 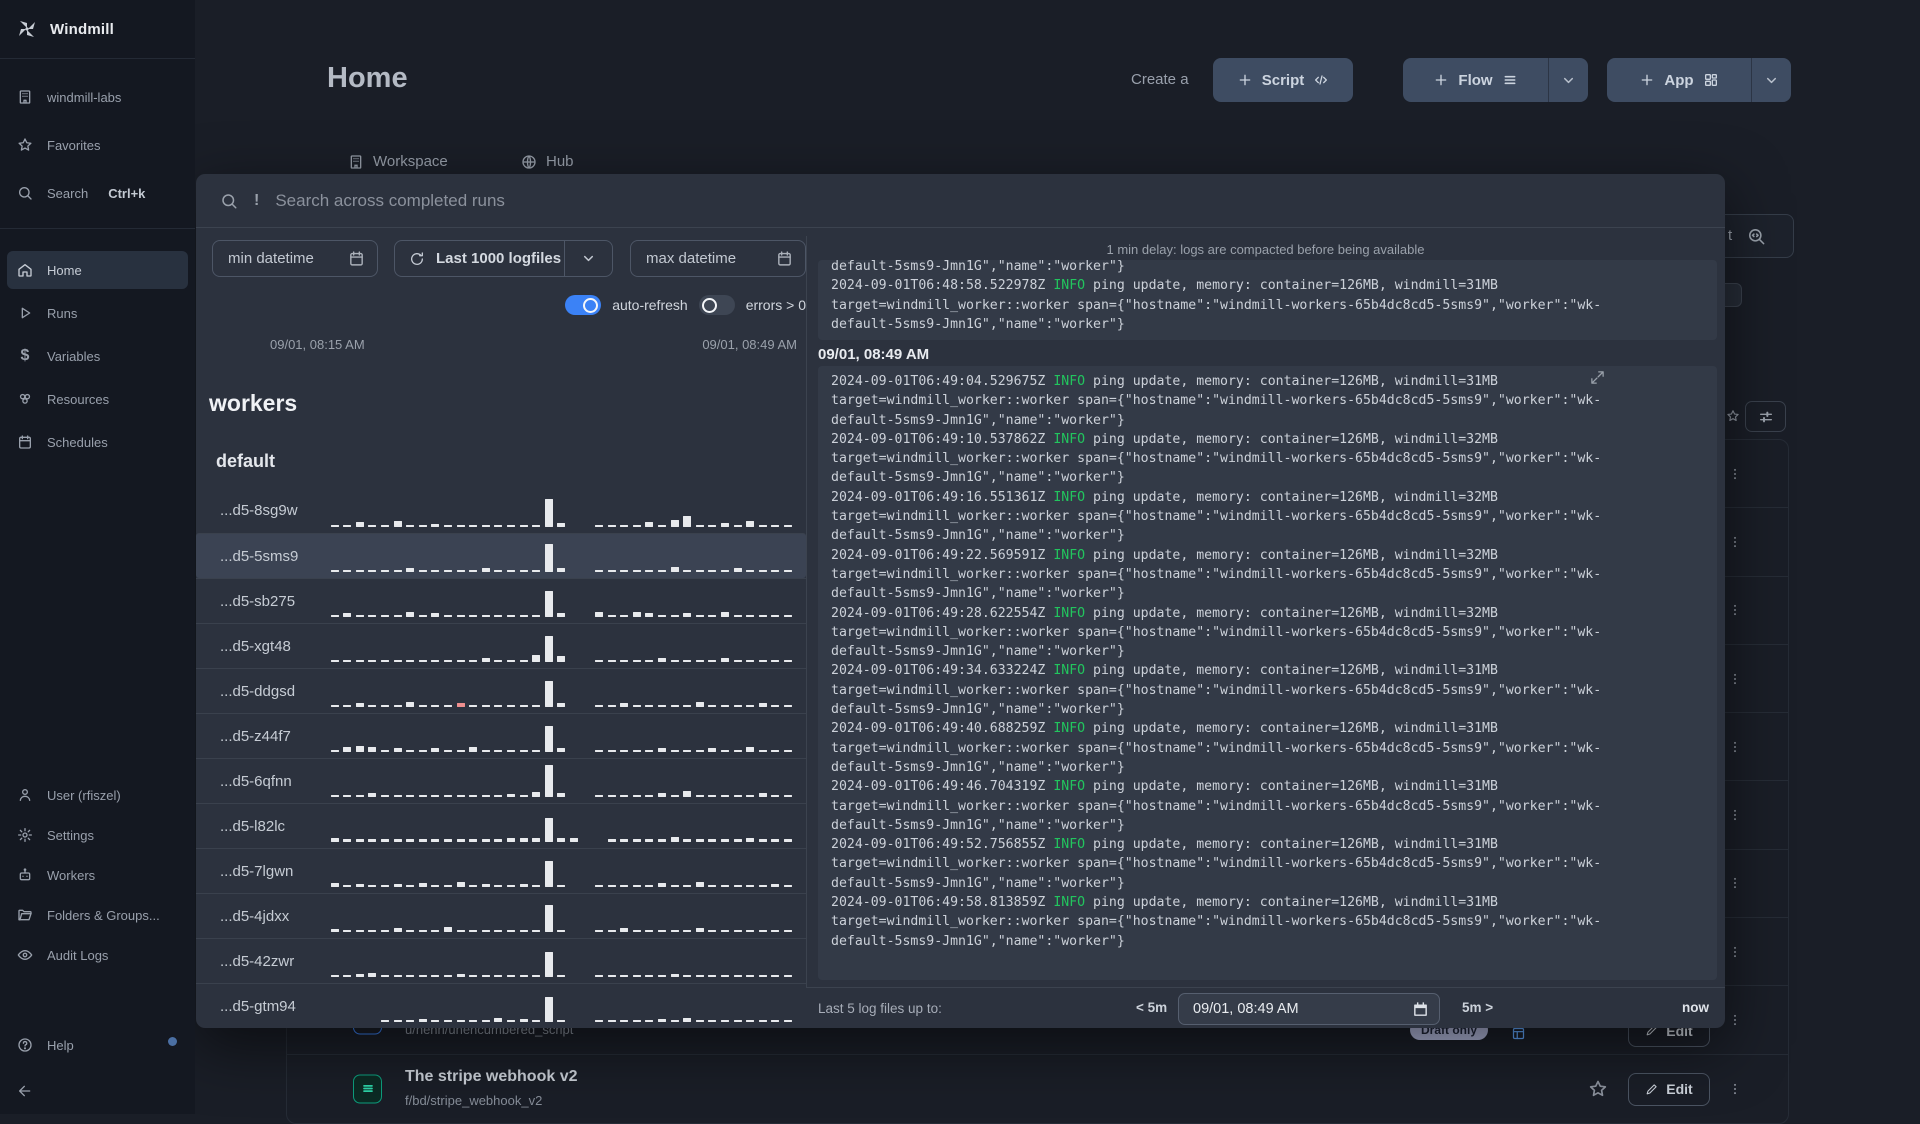 What do you see at coordinates (97, 313) in the screenshot?
I see `sidebar-item-runs: Runs` at bounding box center [97, 313].